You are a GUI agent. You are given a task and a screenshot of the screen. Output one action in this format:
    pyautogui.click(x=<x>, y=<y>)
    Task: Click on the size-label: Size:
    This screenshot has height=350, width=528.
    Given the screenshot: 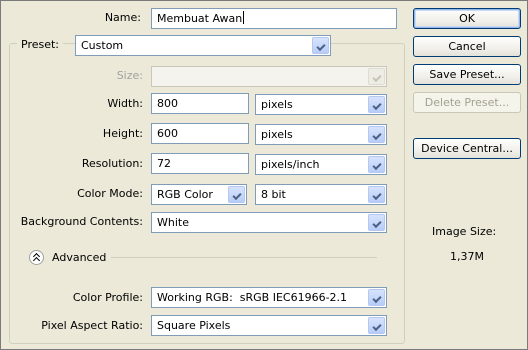 What is the action you would take?
    pyautogui.click(x=129, y=75)
    